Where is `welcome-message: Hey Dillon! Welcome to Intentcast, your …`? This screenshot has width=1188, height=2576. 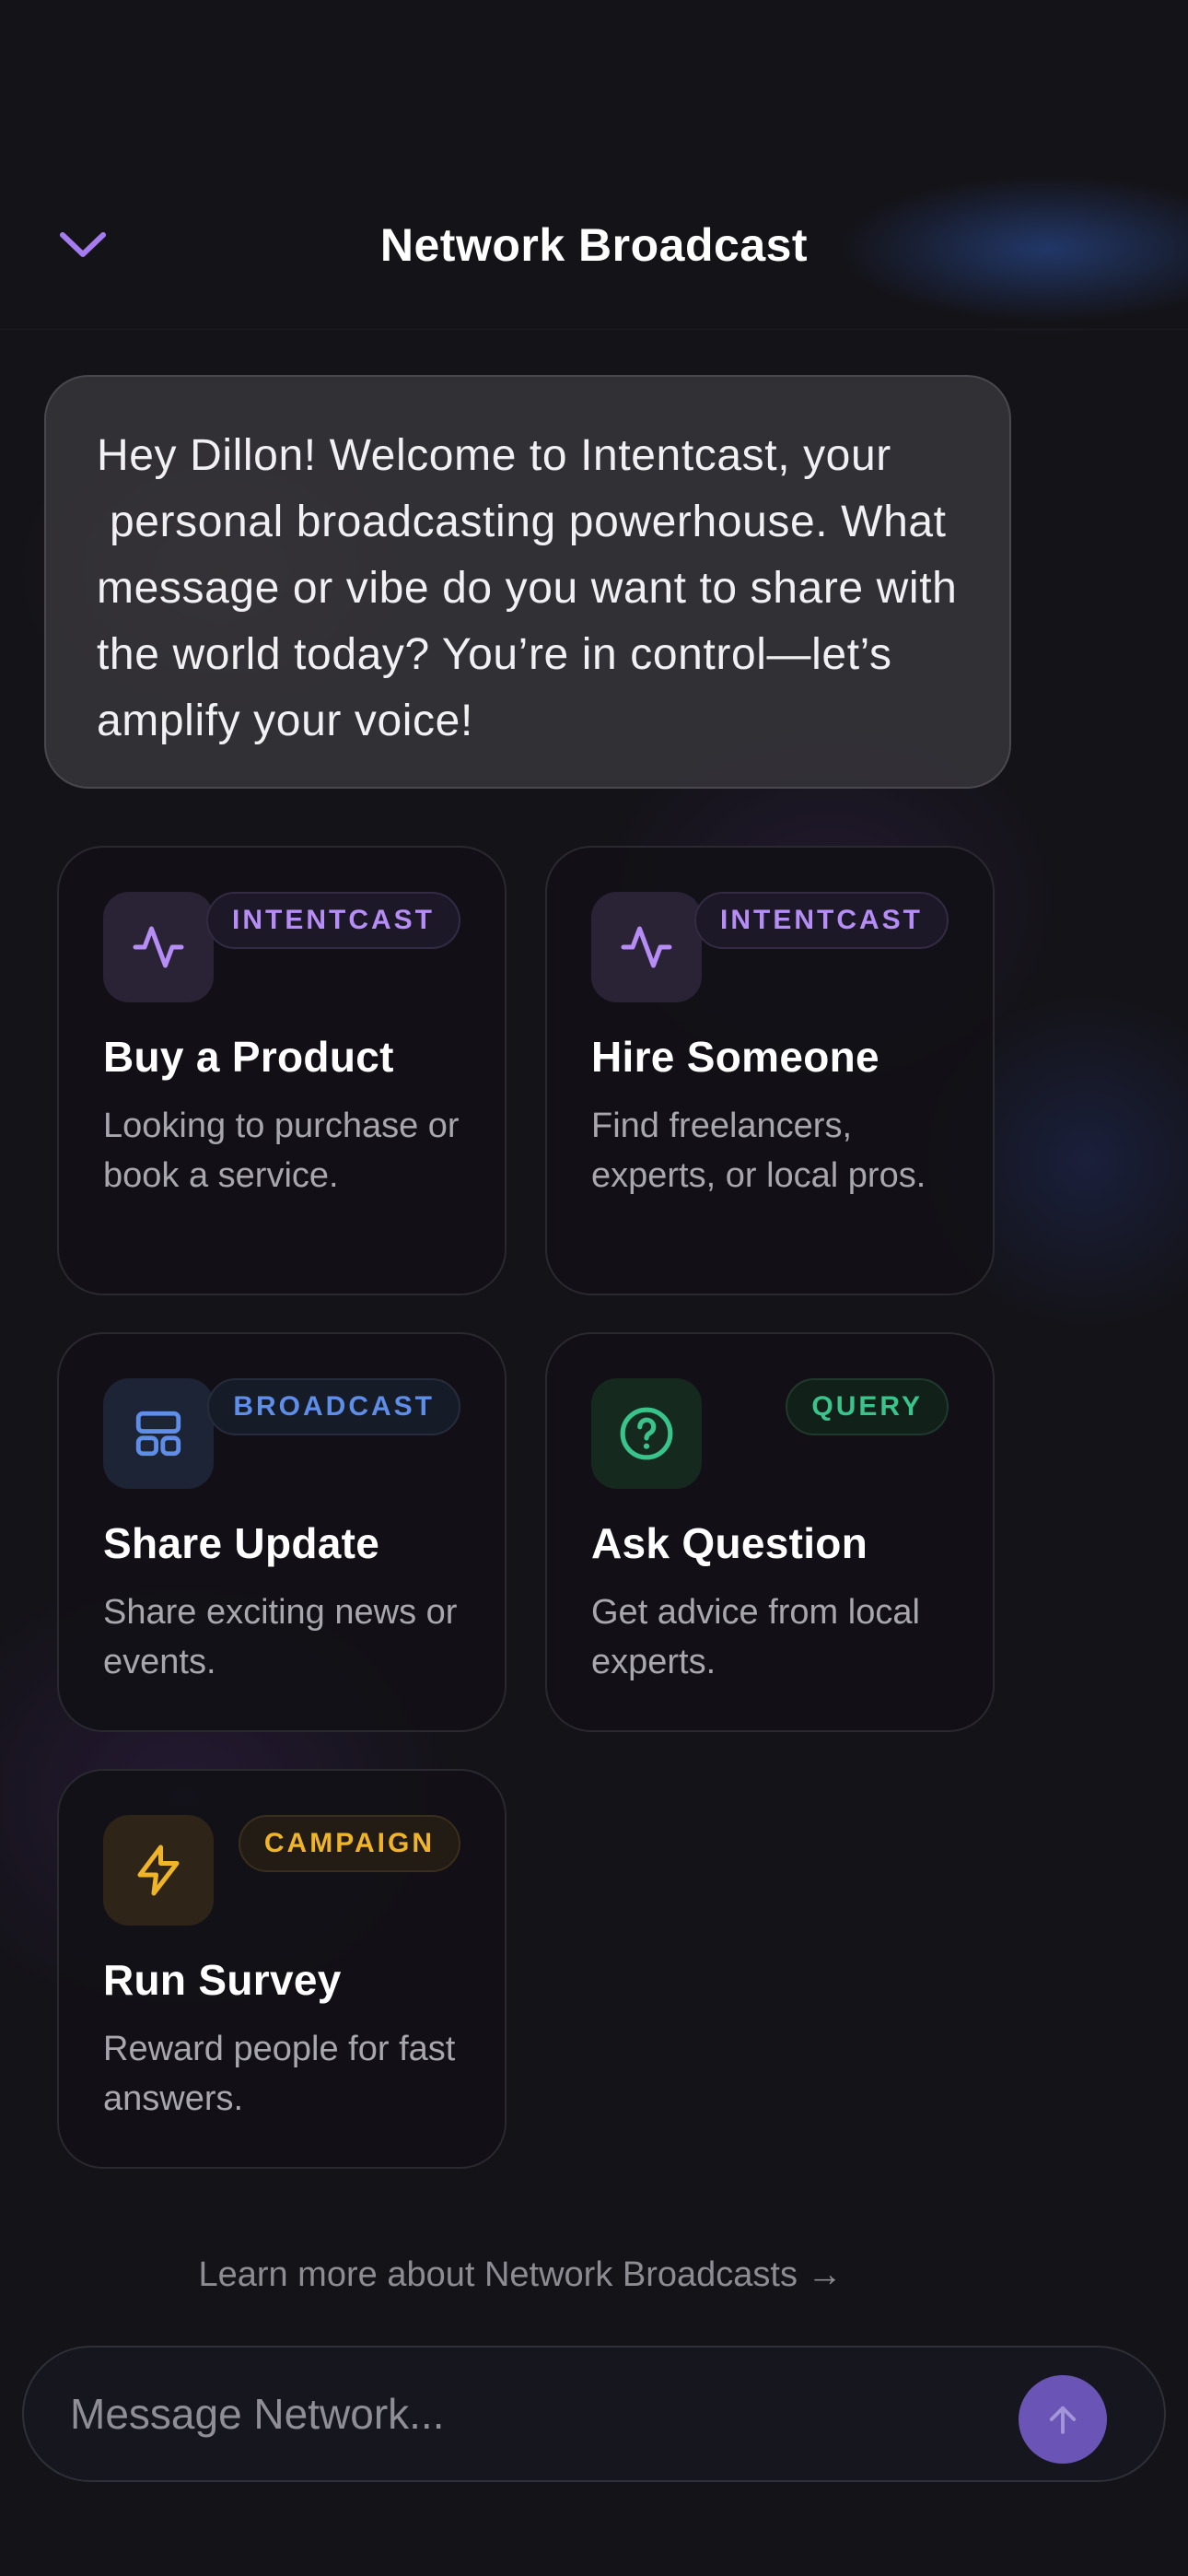
welcome-message: Hey Dillon! Welcome to Intentcast, your … is located at coordinates (527, 582).